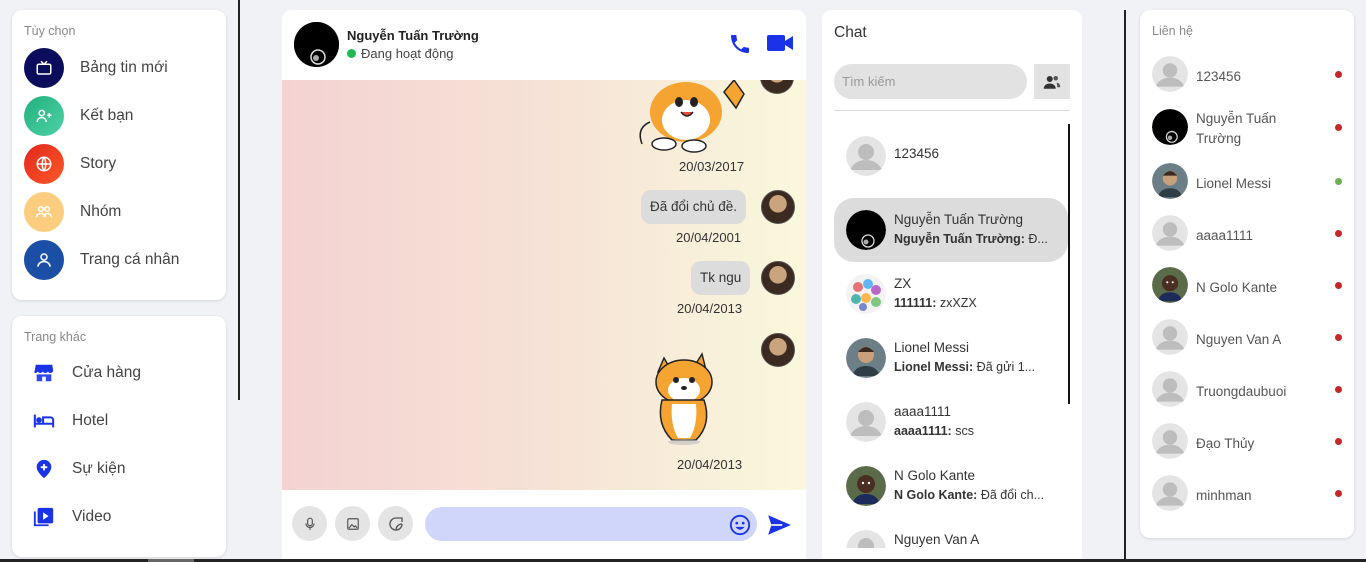 The height and width of the screenshot is (562, 1366). I want to click on conversation-item: 123456, so click(951, 156).